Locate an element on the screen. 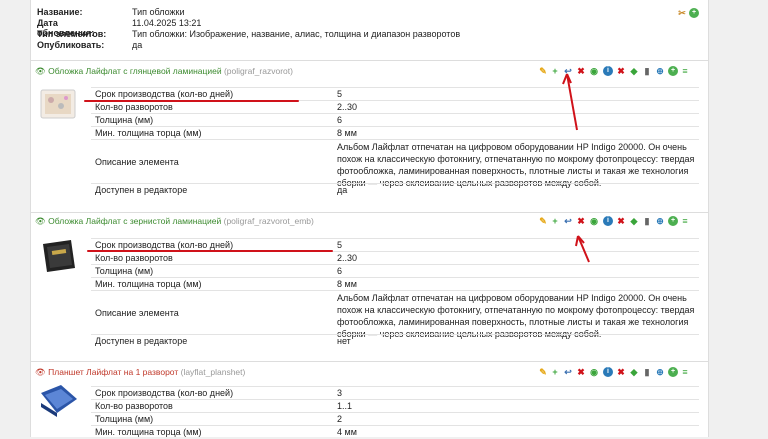  item-2-alias: (poligraf_razvorot_emb) is located at coordinates (268, 221).